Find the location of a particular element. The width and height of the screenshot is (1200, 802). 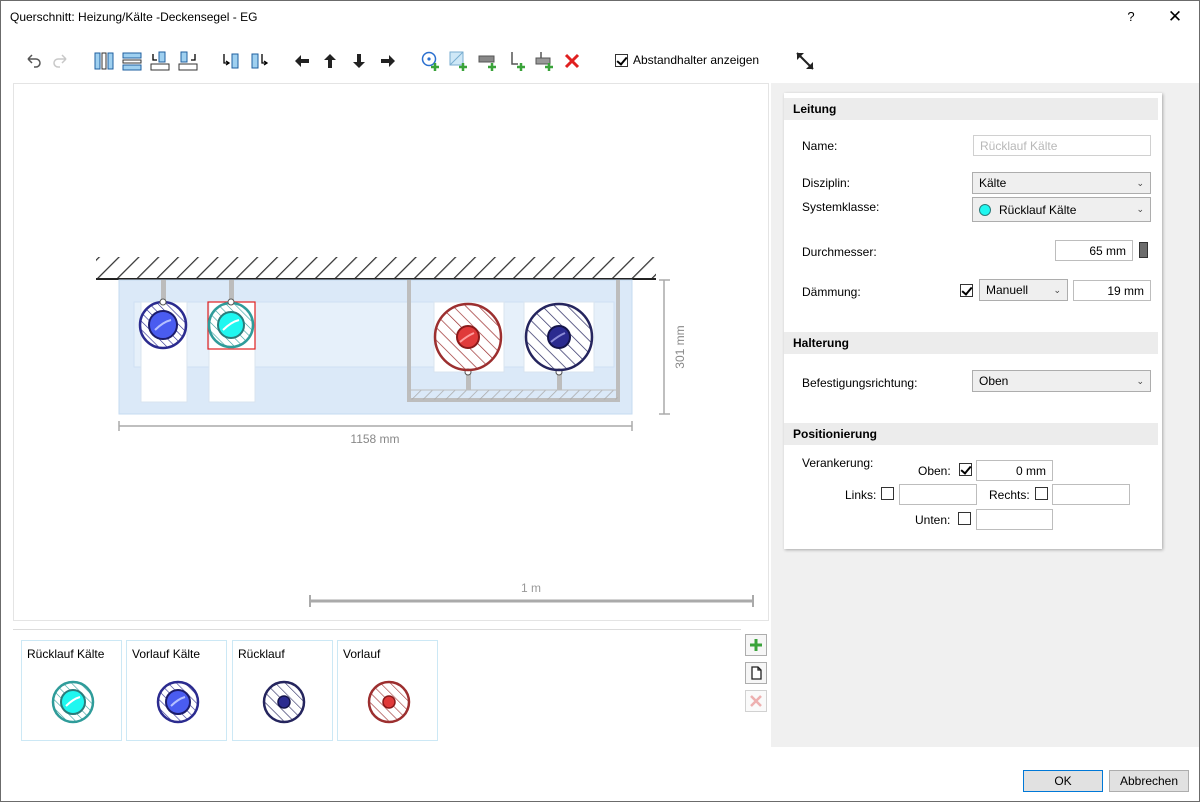

palette-item-label: Vorlauf Kälte is located at coordinates (166, 654).